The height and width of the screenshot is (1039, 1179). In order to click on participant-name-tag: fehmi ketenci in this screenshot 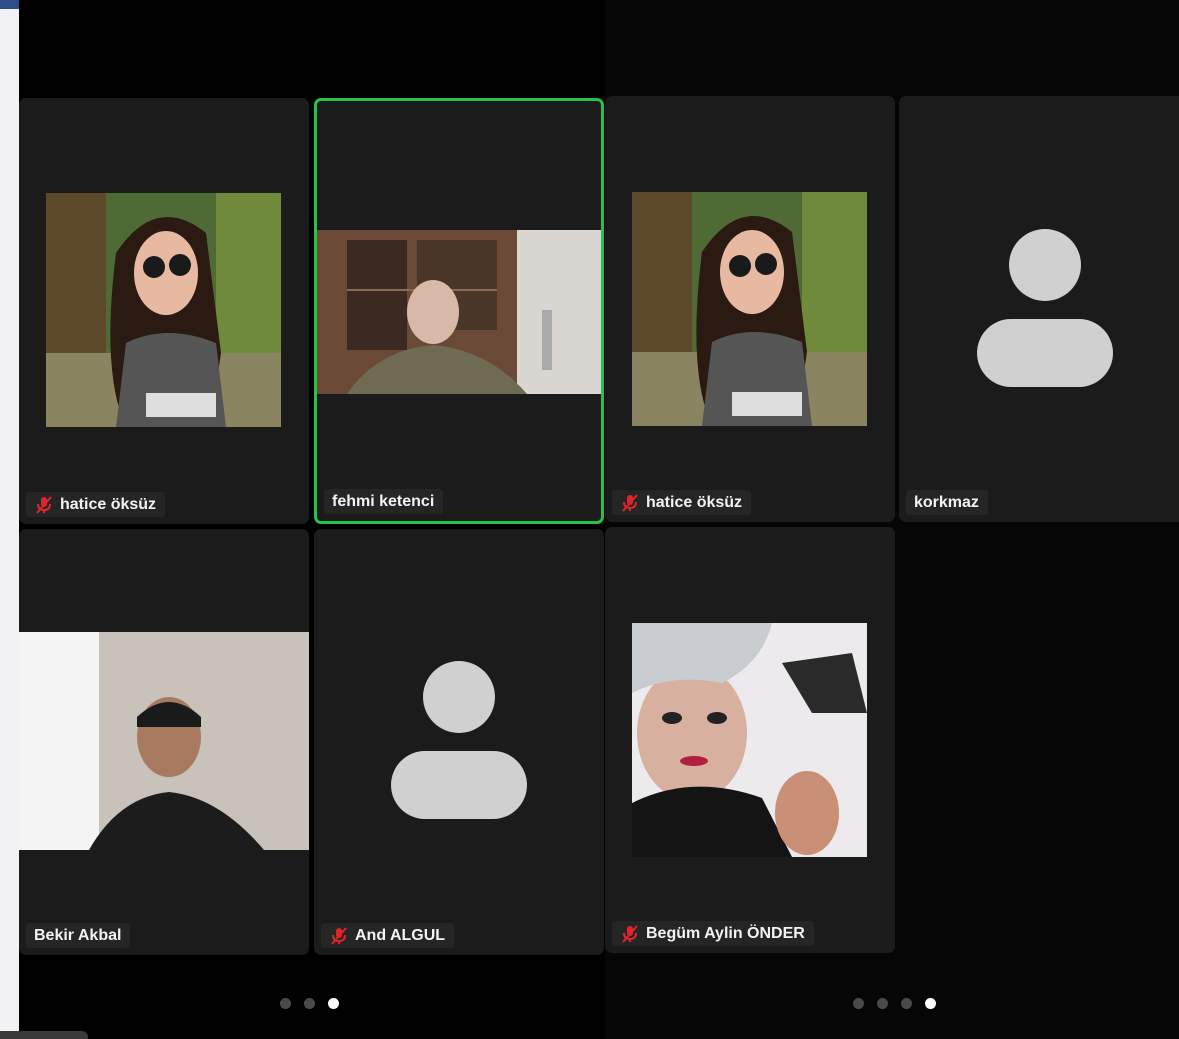, I will do `click(384, 501)`.